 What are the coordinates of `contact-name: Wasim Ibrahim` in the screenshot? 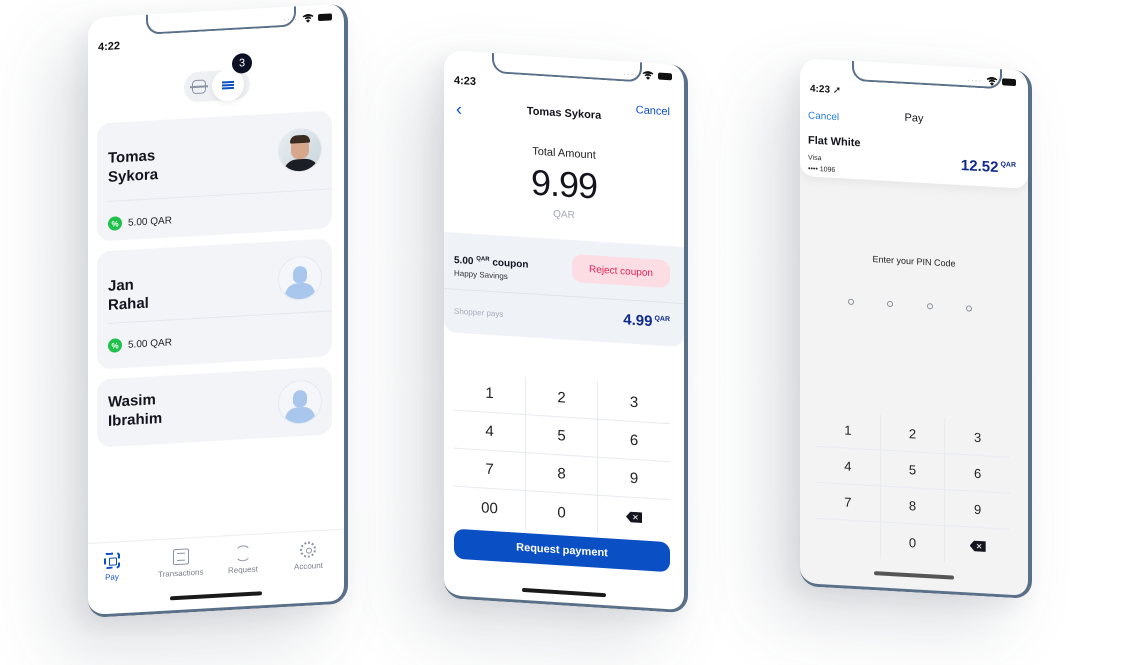 It's located at (158, 409).